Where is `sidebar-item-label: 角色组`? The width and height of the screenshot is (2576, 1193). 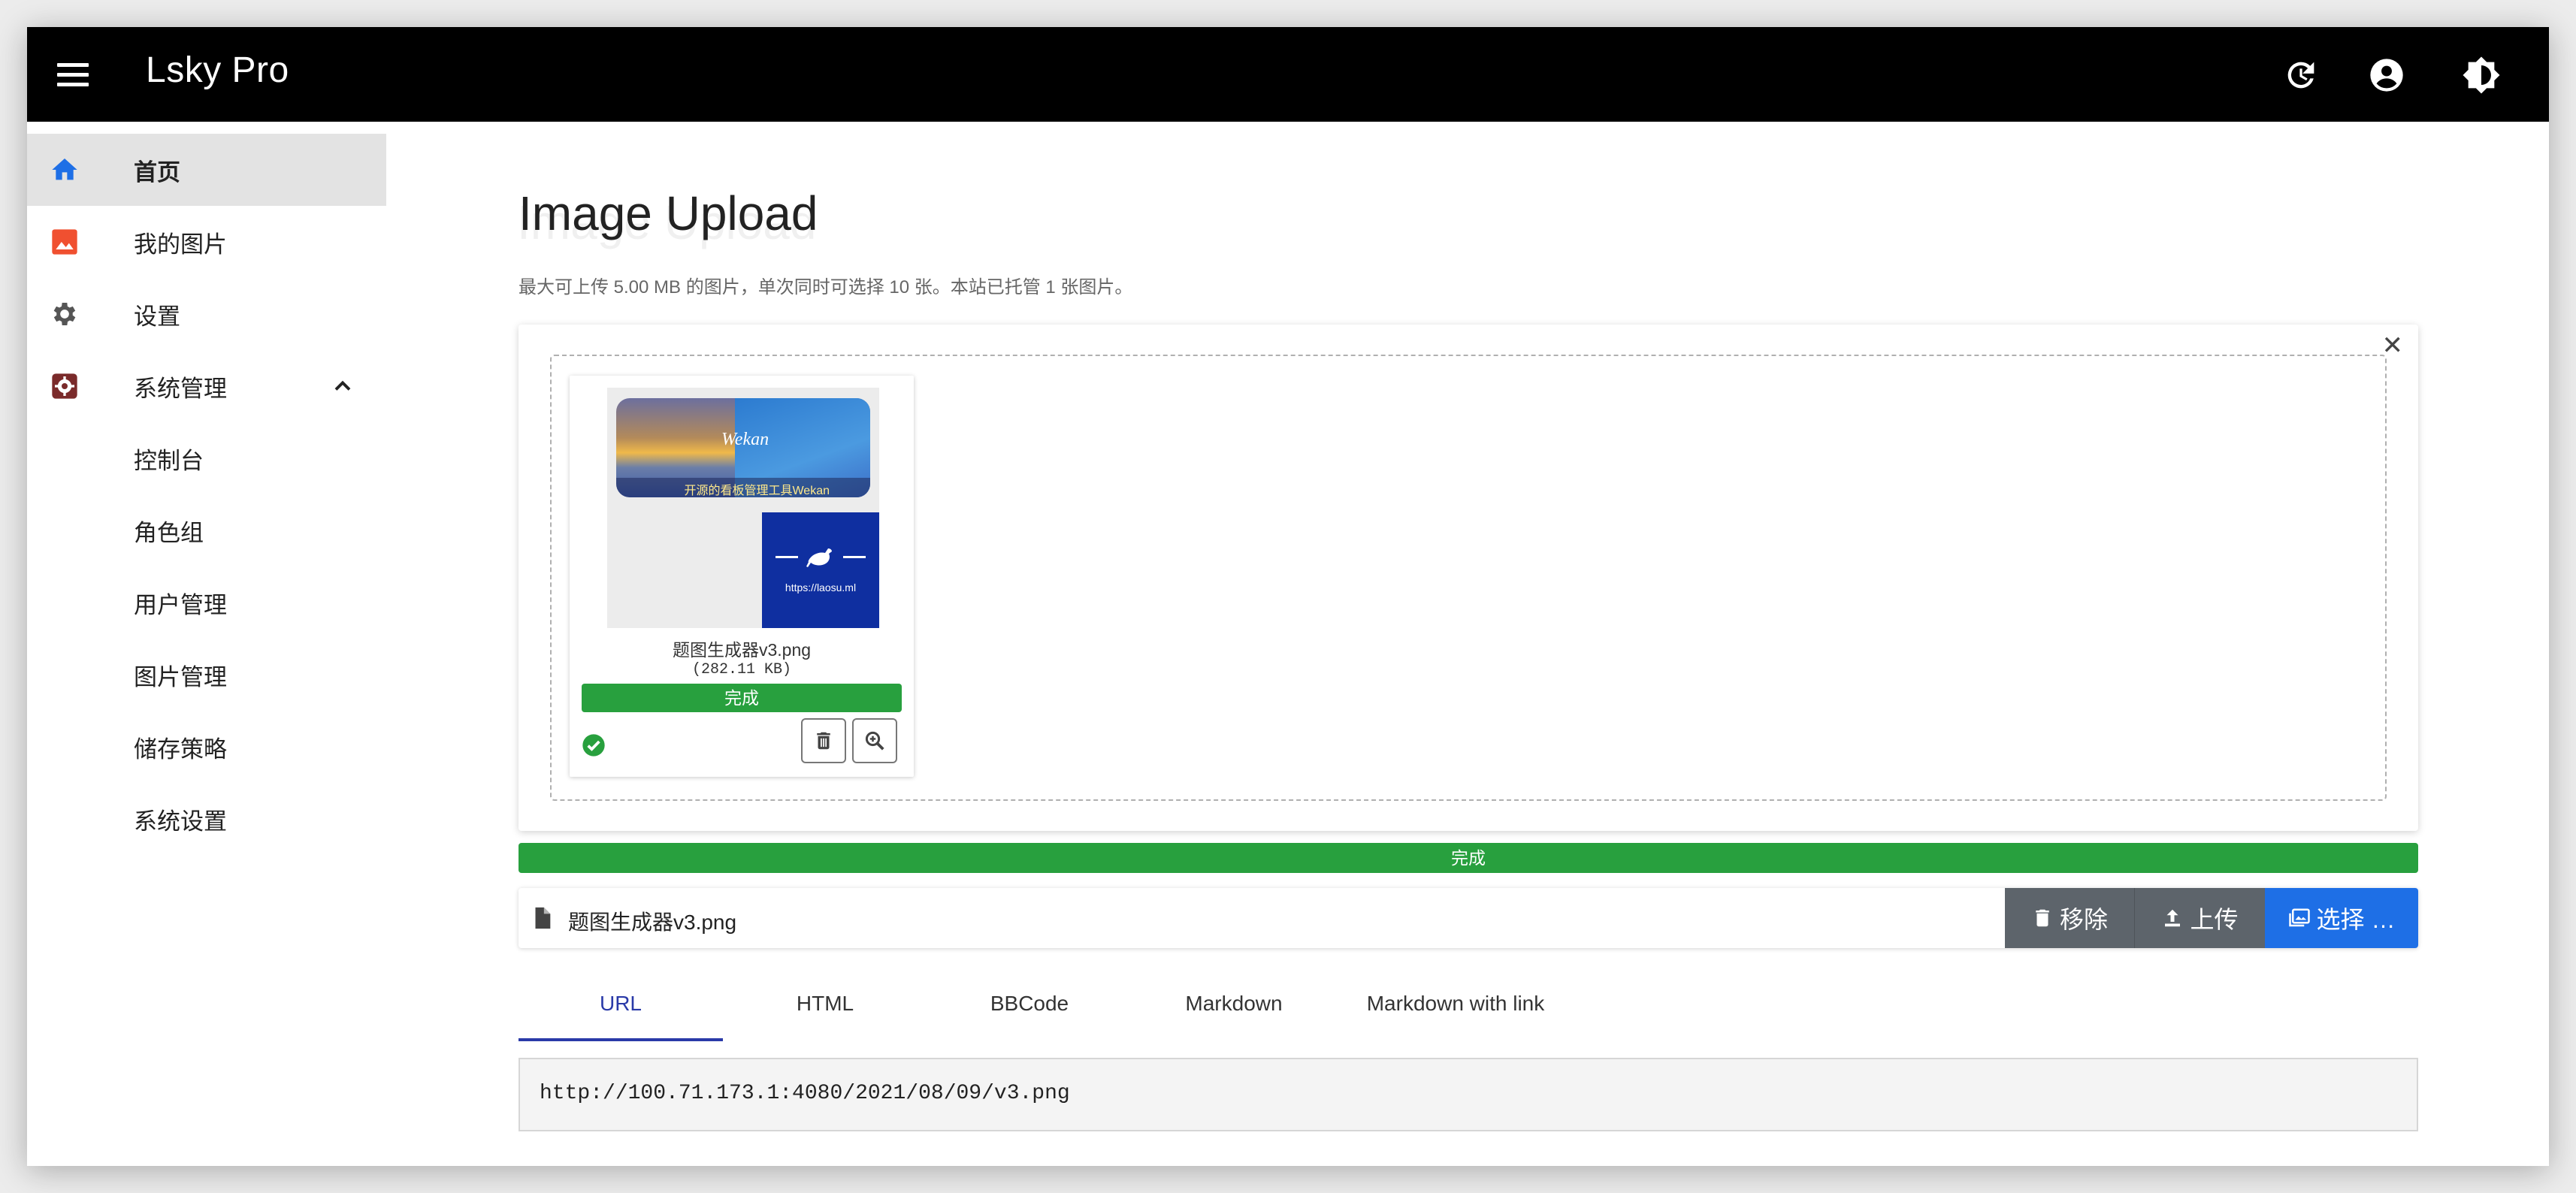 sidebar-item-label: 角色组 is located at coordinates (169, 533).